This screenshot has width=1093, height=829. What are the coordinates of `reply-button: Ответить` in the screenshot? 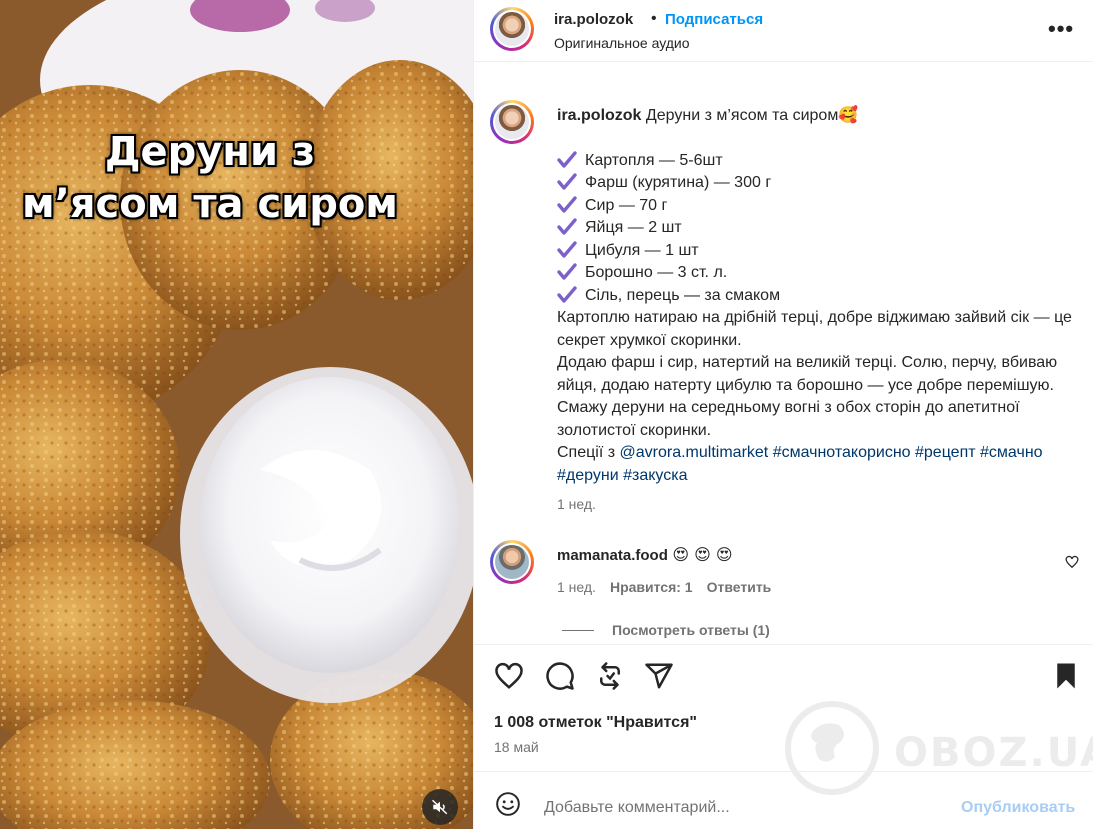 It's located at (739, 587).